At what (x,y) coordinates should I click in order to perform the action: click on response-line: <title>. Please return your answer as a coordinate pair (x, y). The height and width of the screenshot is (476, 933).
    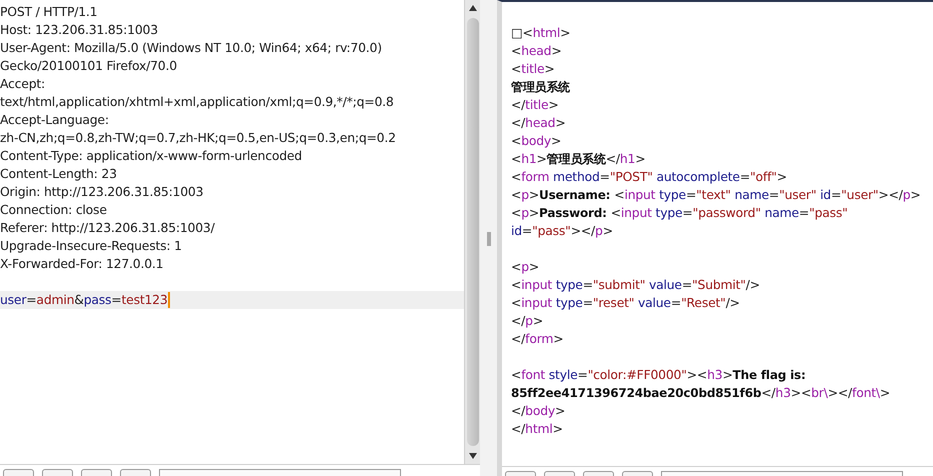
    Looking at the image, I should click on (533, 69).